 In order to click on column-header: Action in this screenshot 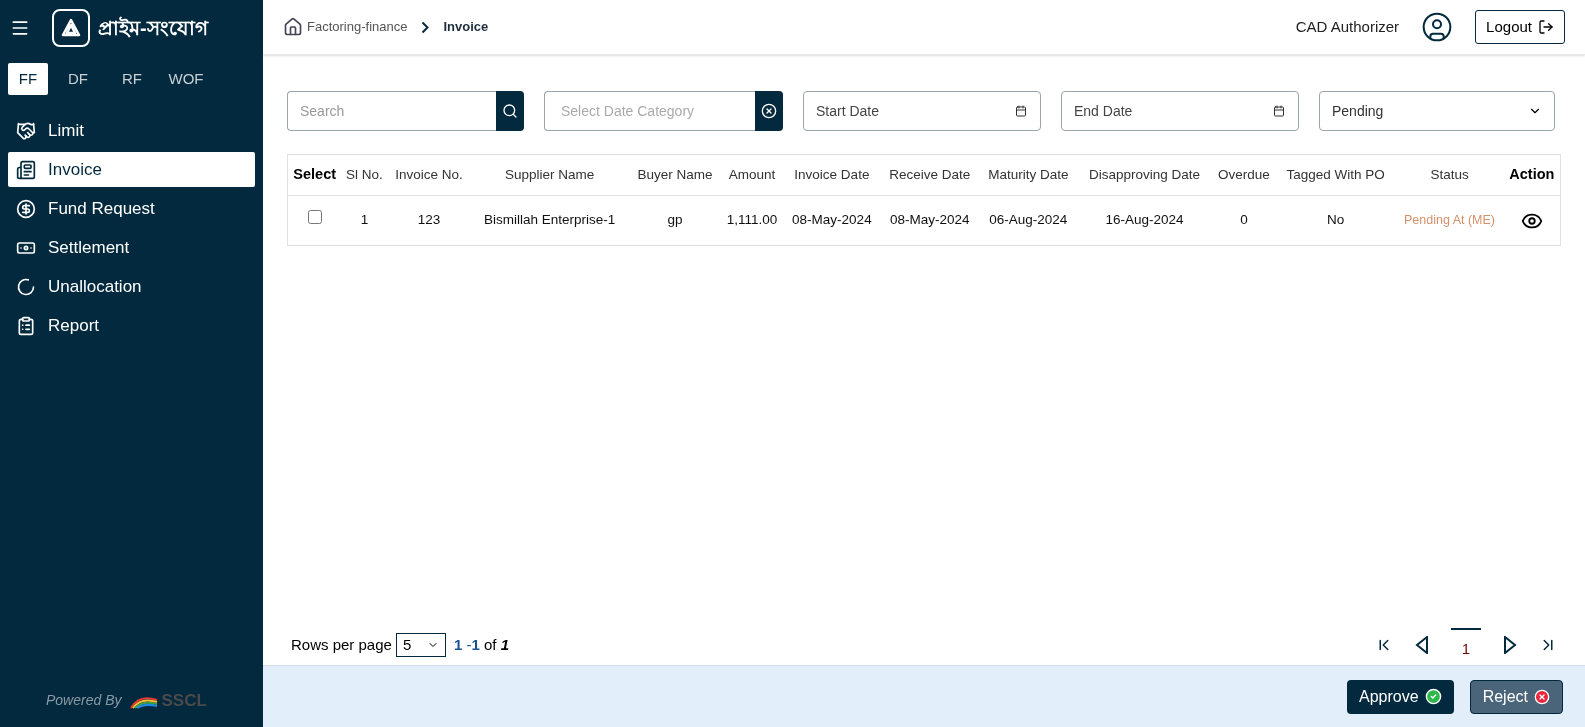, I will do `click(1532, 175)`.